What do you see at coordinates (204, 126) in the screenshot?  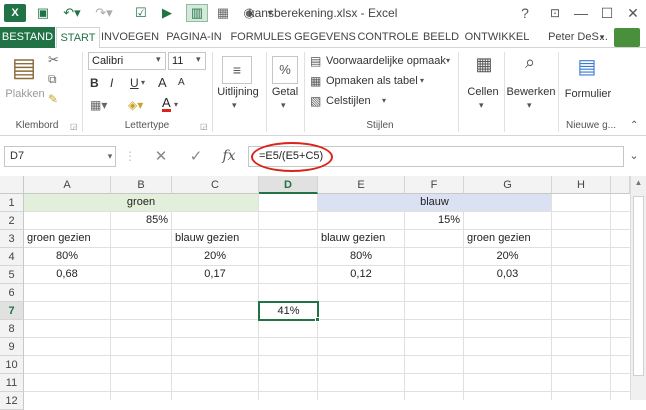 I see `font-launcher-icon: ◲` at bounding box center [204, 126].